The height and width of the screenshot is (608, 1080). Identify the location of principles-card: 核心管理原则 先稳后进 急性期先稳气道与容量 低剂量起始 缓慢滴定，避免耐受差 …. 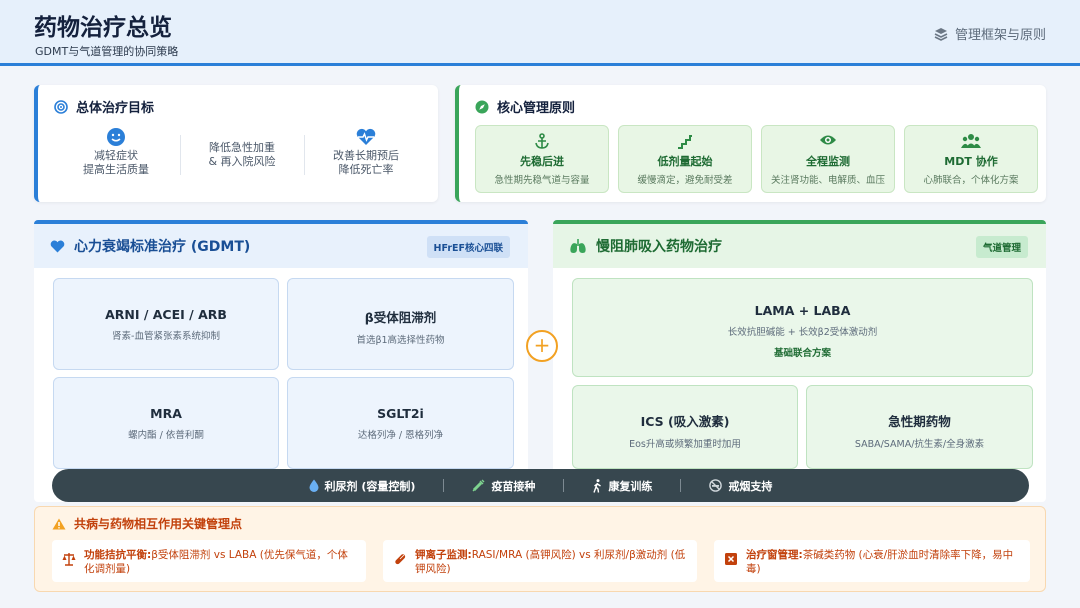
(750, 143).